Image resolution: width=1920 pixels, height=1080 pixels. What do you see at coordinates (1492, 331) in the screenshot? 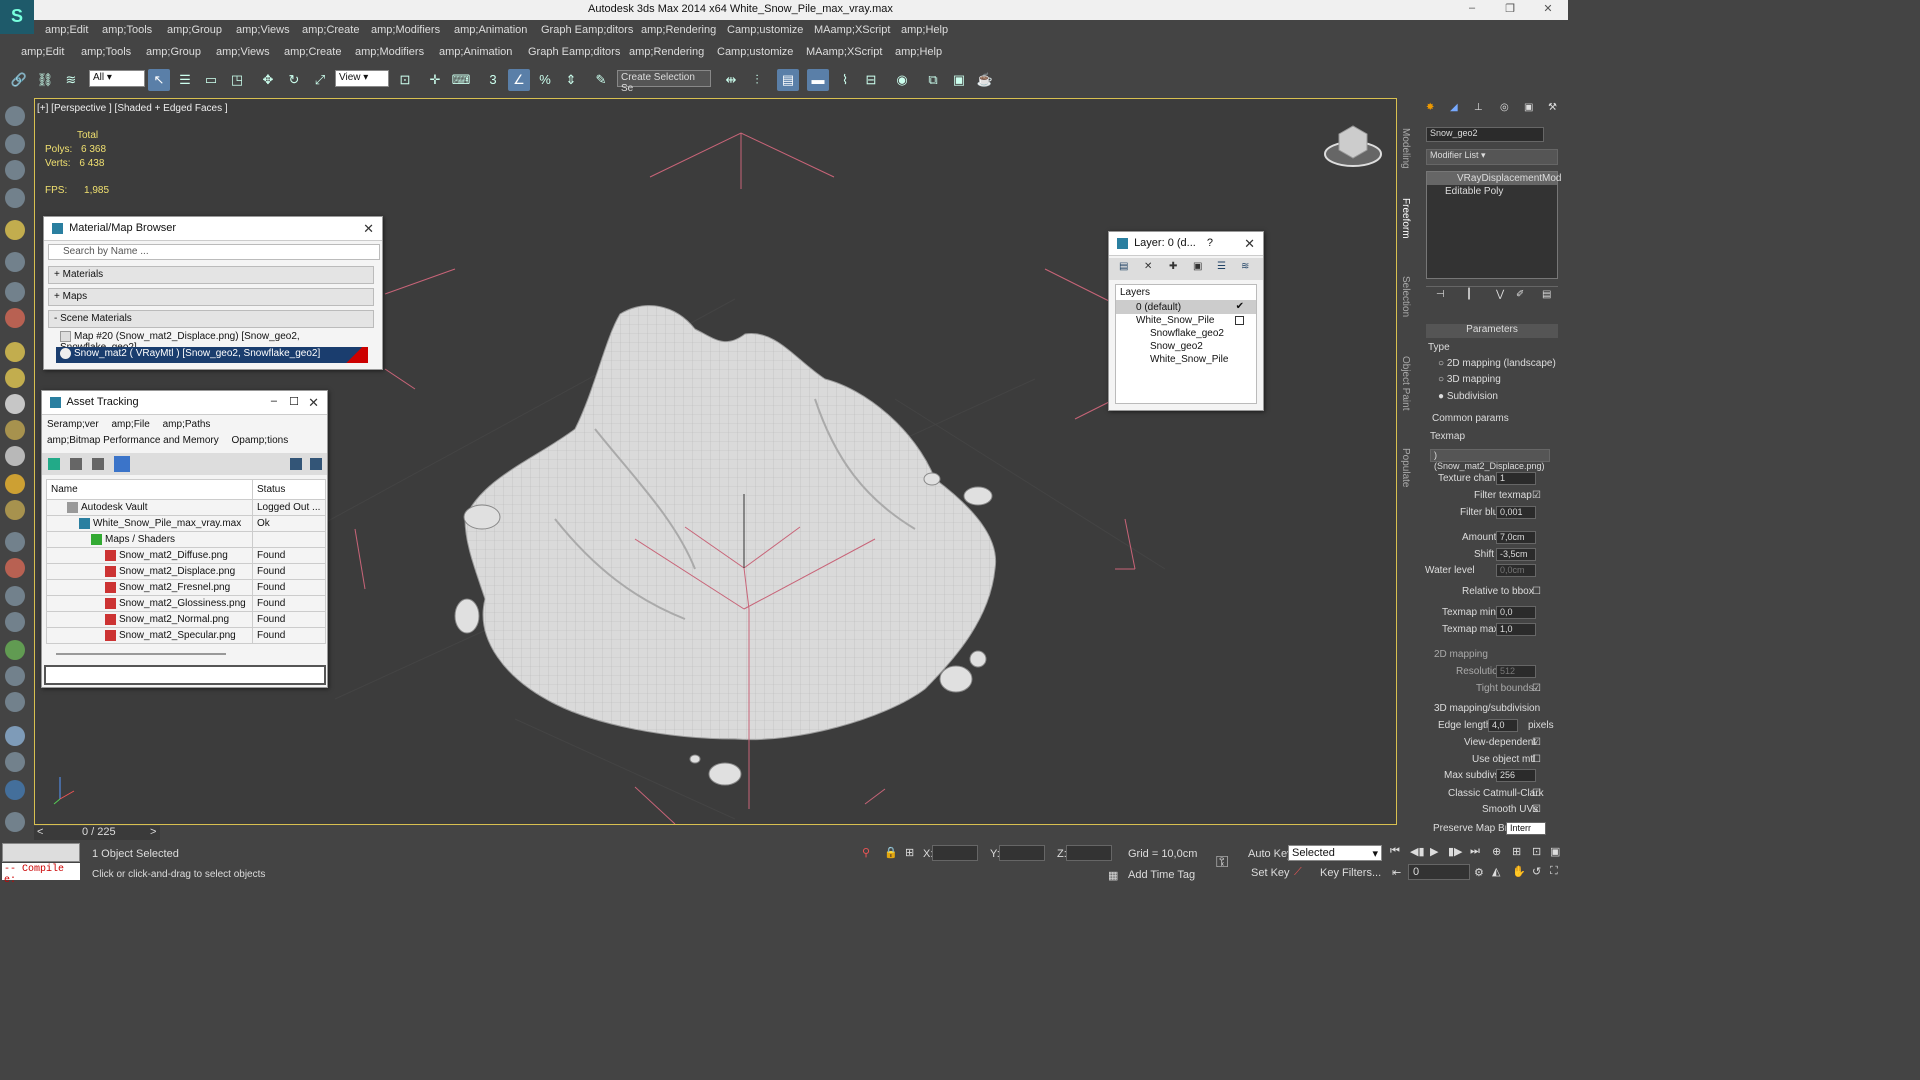
I see `parameters-rollout: Parameters` at bounding box center [1492, 331].